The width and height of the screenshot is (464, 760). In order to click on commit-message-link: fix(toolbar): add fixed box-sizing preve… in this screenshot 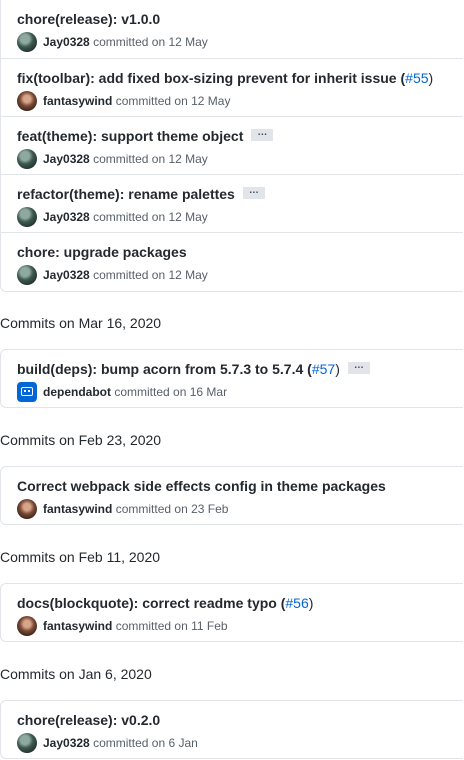, I will do `click(211, 78)`.